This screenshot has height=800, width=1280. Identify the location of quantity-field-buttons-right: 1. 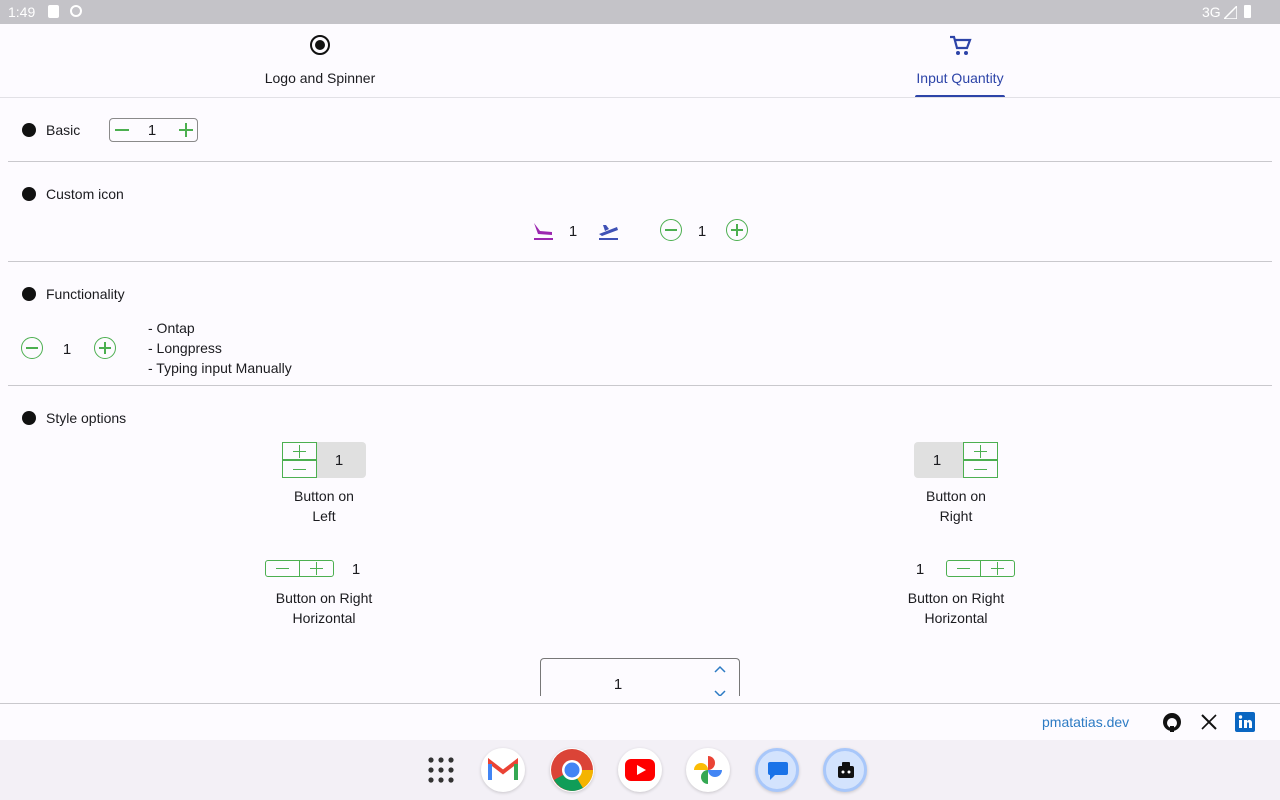
(956, 460).